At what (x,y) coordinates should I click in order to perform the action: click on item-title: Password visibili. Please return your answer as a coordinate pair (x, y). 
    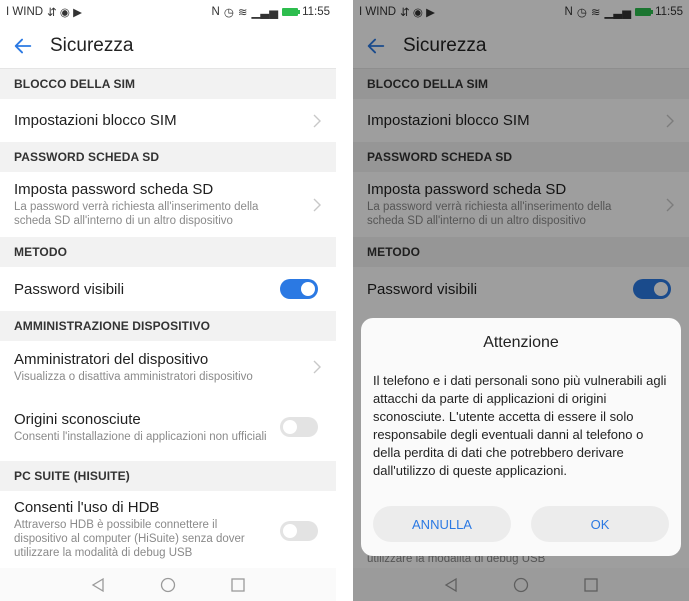
    Looking at the image, I should click on (69, 289).